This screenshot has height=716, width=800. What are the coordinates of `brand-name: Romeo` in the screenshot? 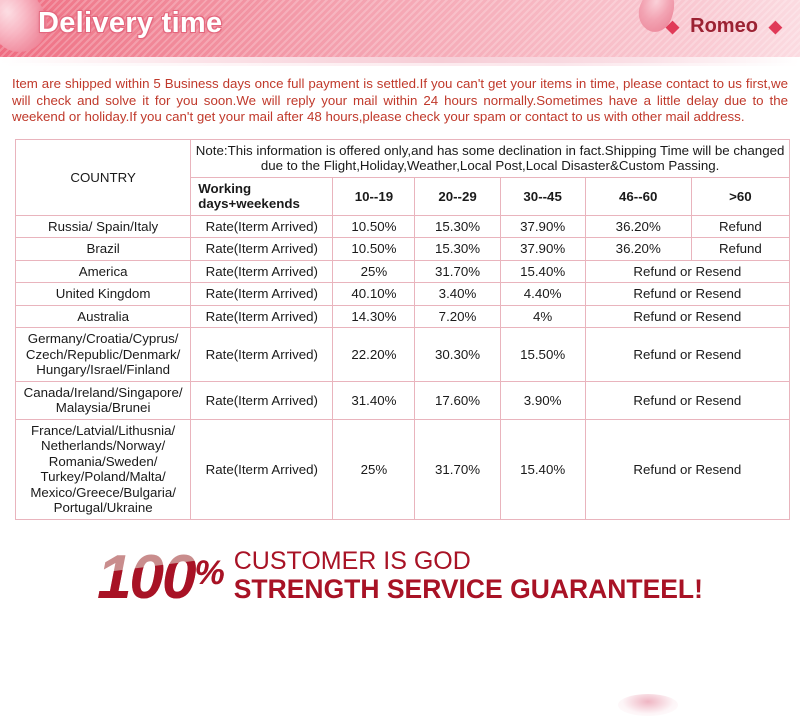 It's located at (724, 26).